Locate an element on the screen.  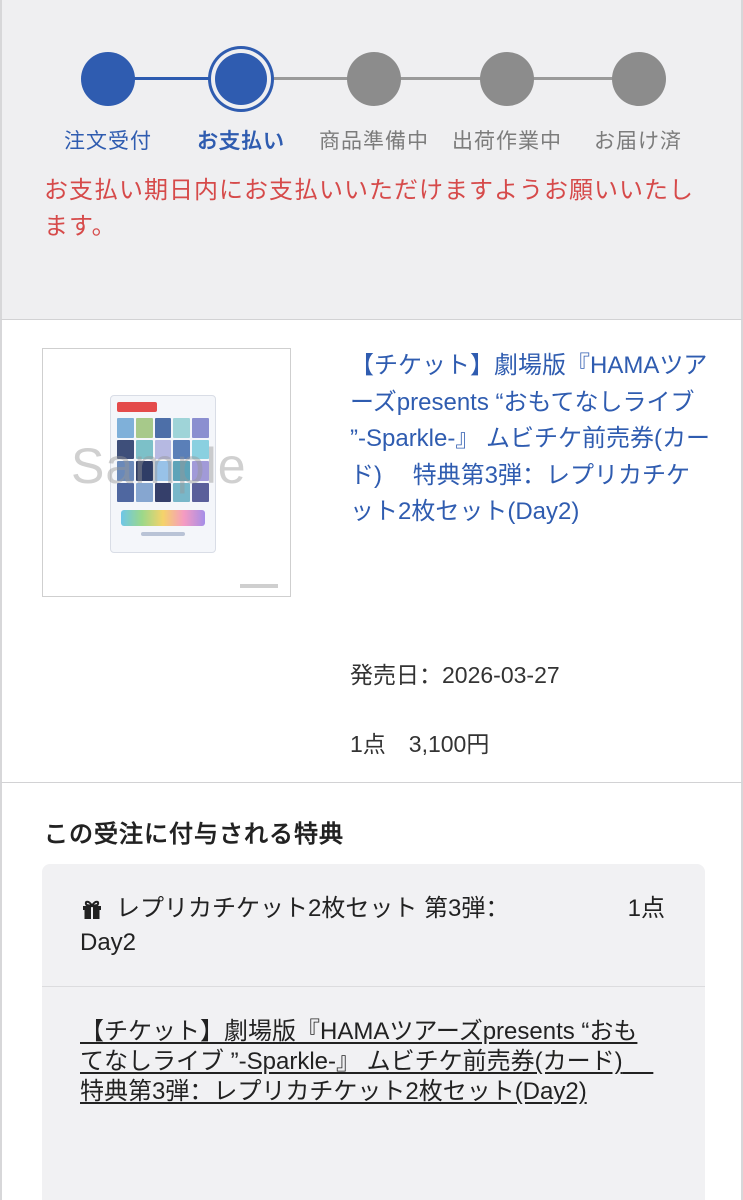
product-image: Sample is located at coordinates (166, 472).